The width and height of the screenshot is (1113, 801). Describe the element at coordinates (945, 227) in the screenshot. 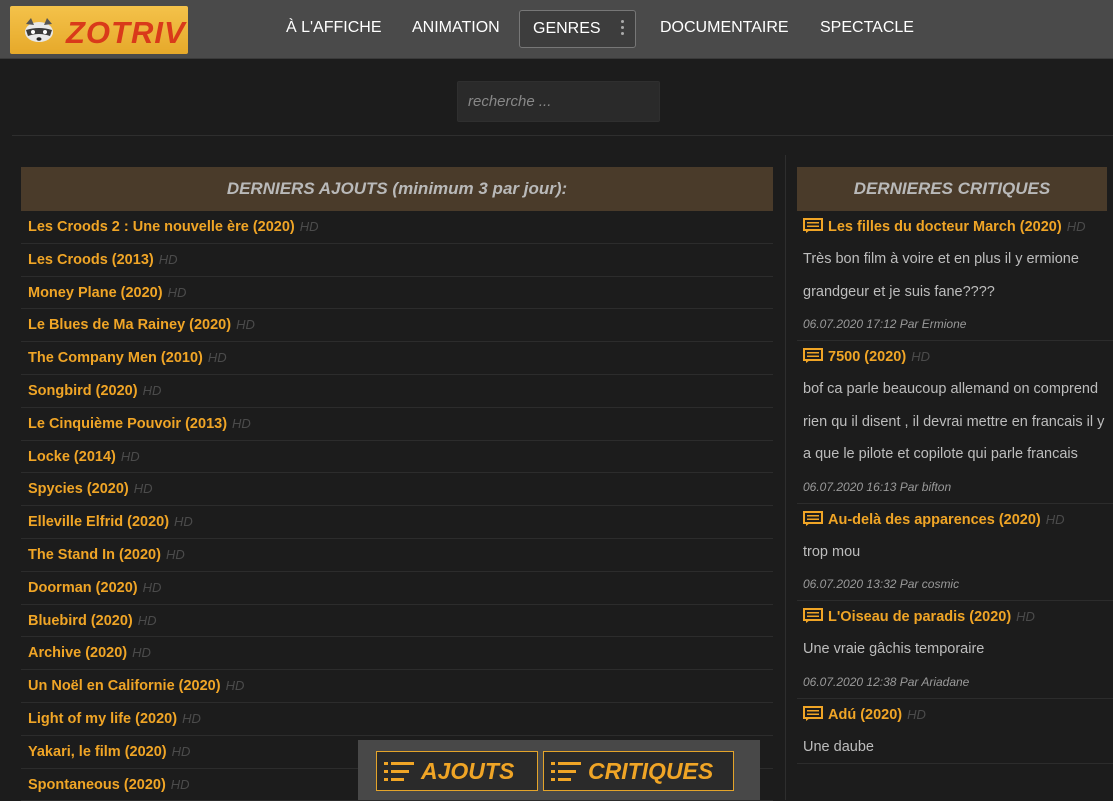

I see `review-movie-link: Les filles du docteur March (2020)` at that location.